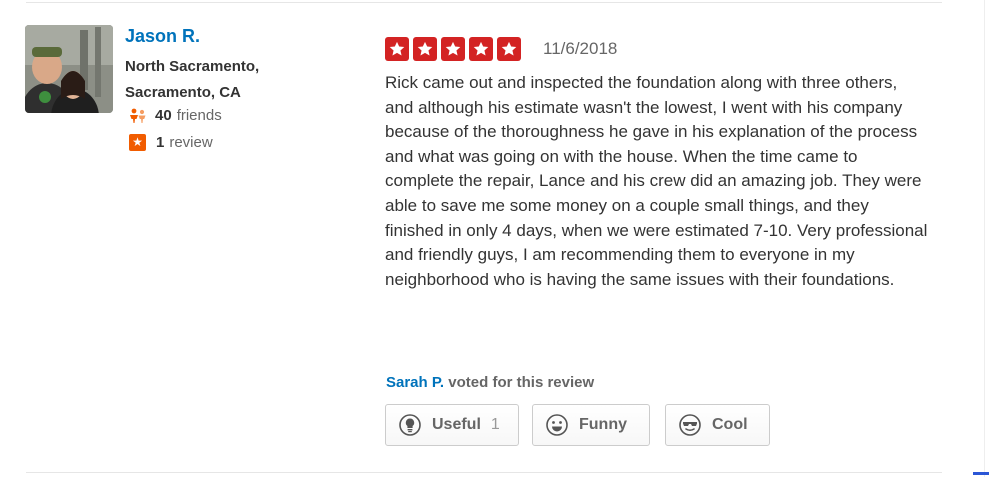 The image size is (991, 477). What do you see at coordinates (580, 48) in the screenshot?
I see `review-date: 11/6/2018` at bounding box center [580, 48].